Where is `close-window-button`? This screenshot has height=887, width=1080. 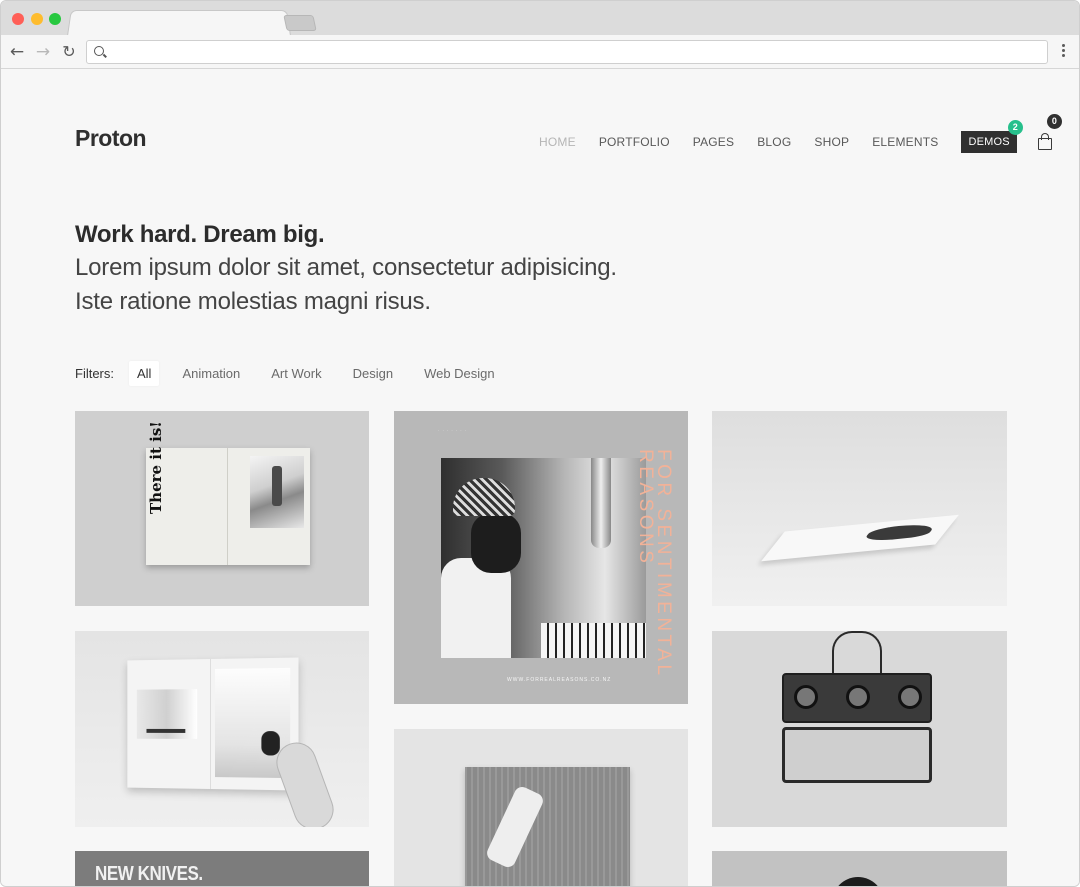
close-window-button is located at coordinates (18, 19).